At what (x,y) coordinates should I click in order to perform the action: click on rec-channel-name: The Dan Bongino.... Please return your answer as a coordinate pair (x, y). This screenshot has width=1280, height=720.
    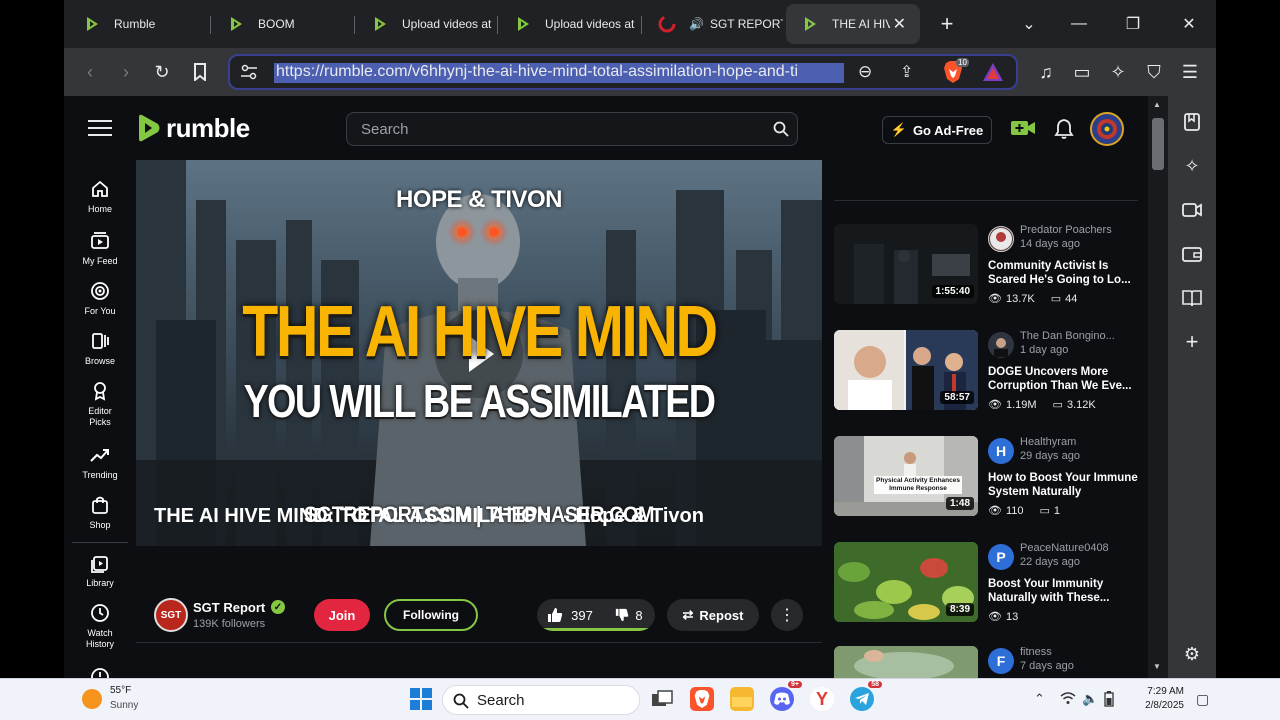
    Looking at the image, I should click on (1079, 336).